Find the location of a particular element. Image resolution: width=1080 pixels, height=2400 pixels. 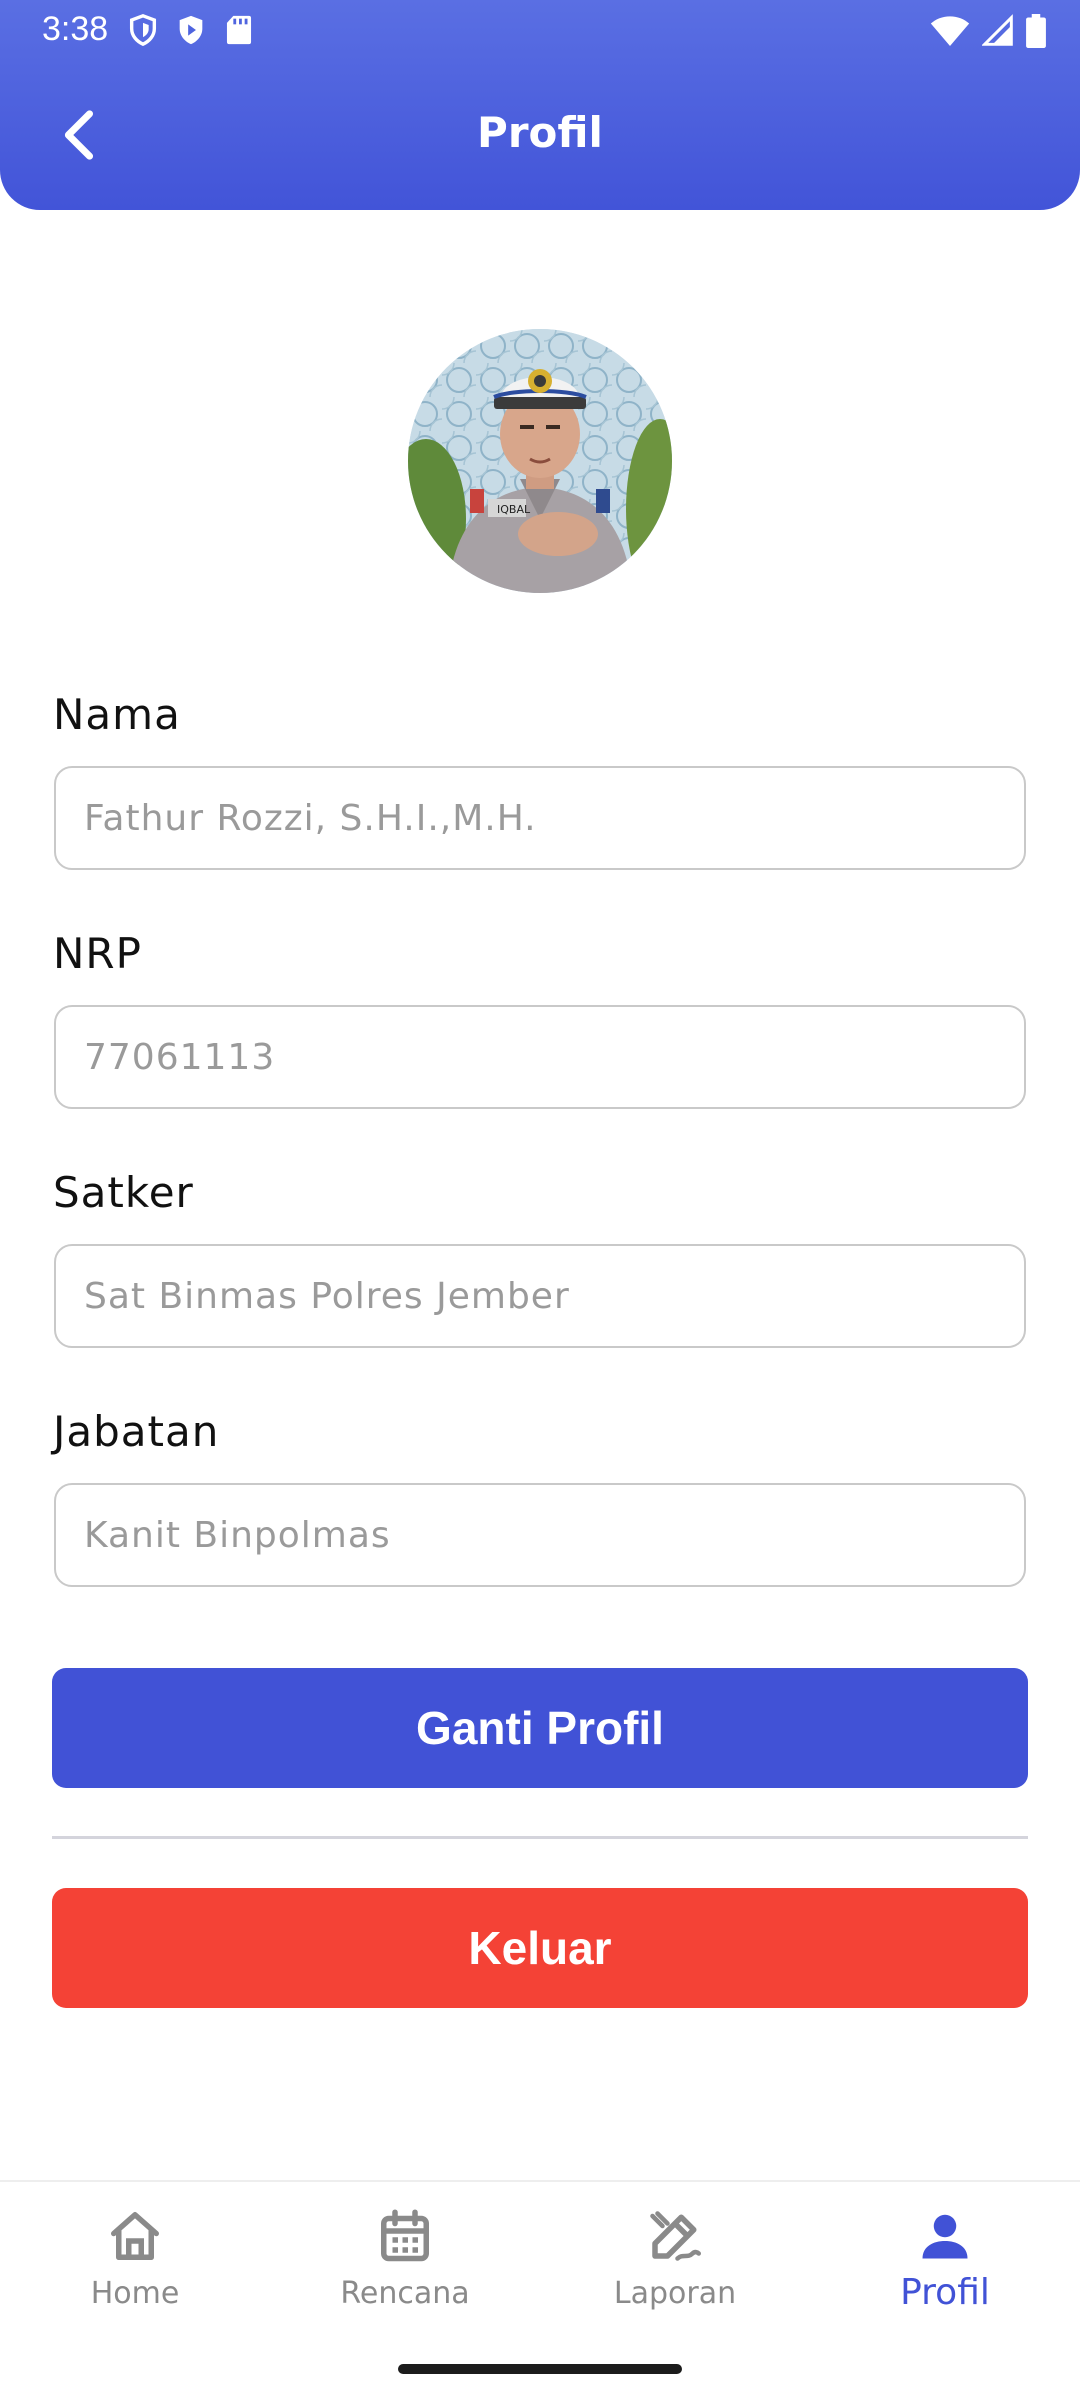

nav-item-home: Home is located at coordinates (135, 2276).